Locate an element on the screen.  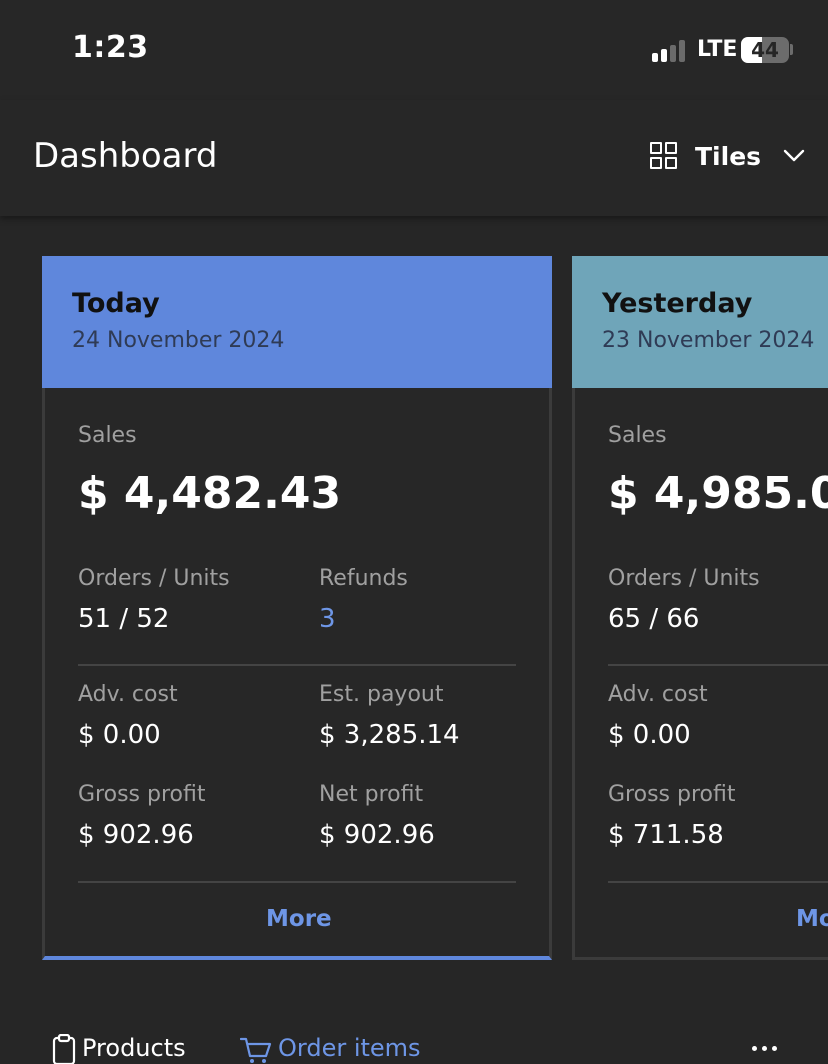
view-mode-dropdown: Tiles is located at coordinates (727, 156).